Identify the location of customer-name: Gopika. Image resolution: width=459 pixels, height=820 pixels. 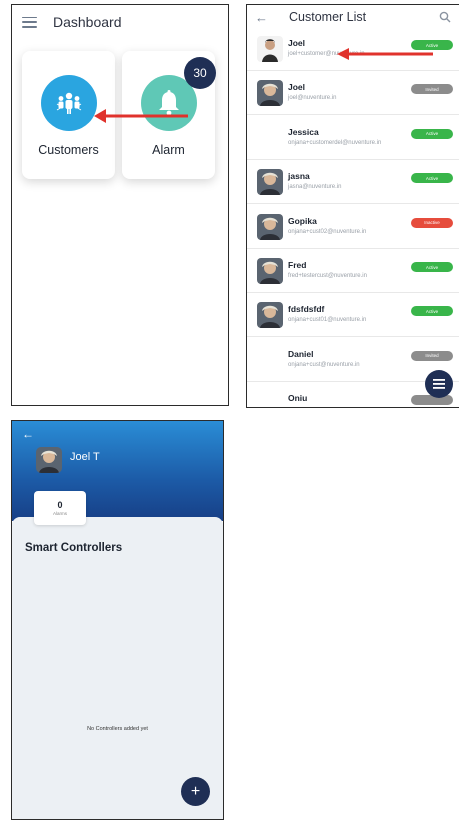
(302, 220).